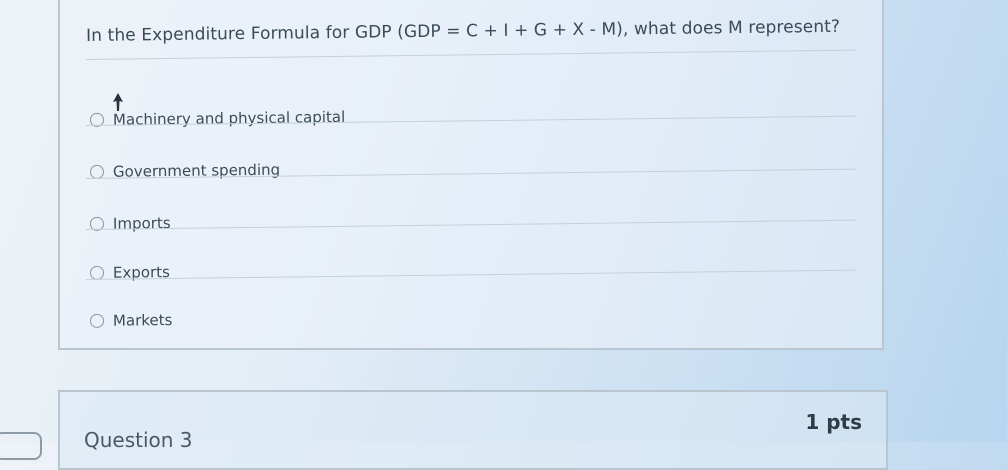  What do you see at coordinates (229, 118) in the screenshot?
I see `answer-label-1: Machinery and physical capital` at bounding box center [229, 118].